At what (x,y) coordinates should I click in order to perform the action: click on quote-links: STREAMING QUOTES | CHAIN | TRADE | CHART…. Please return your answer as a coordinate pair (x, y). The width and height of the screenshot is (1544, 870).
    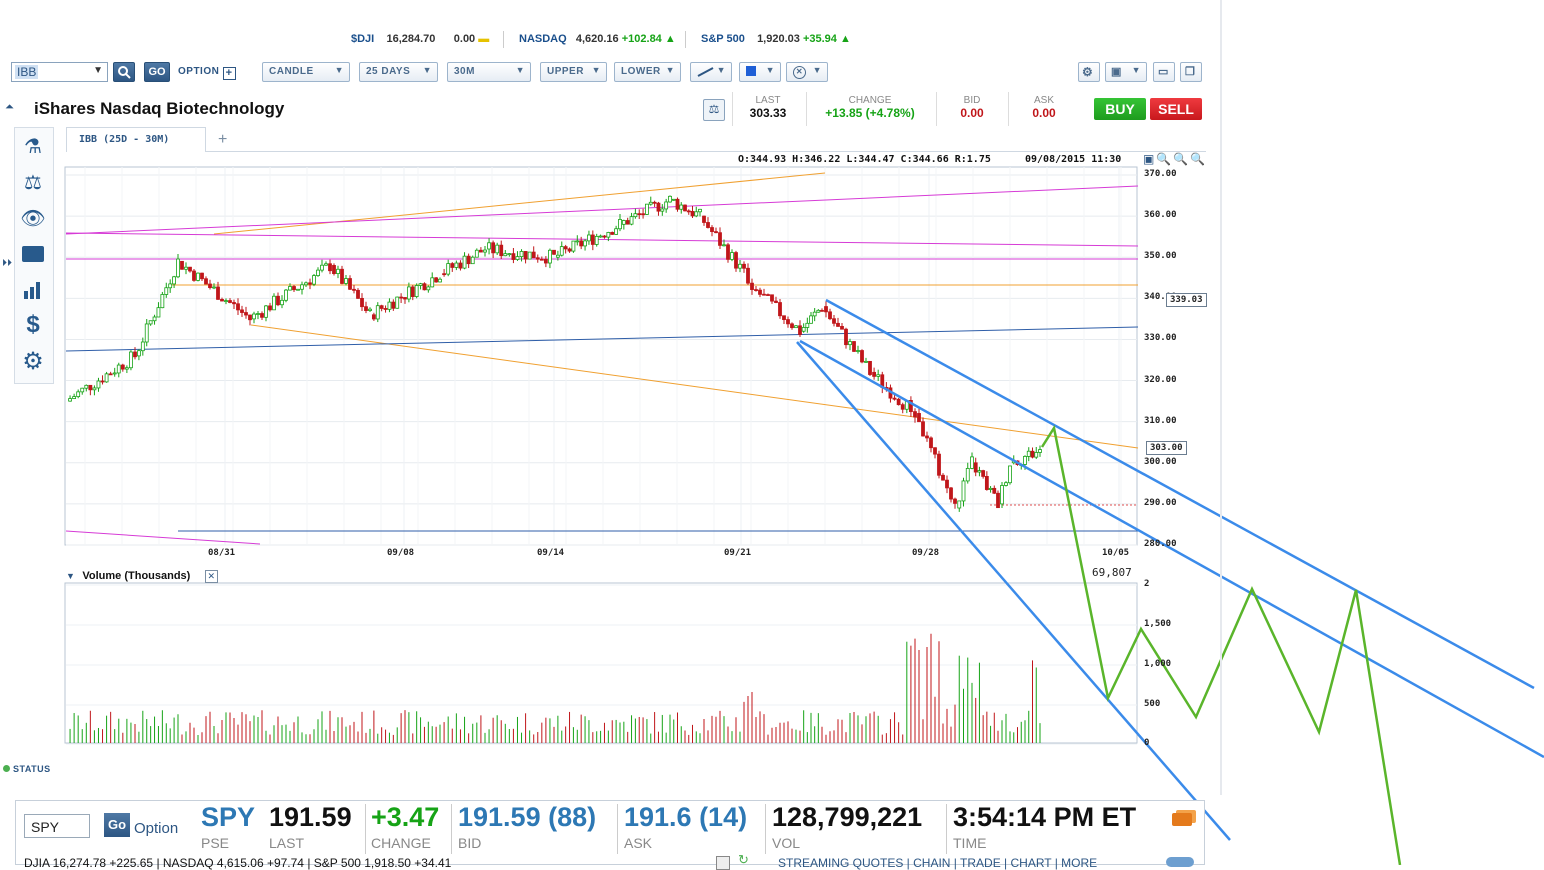
    Looking at the image, I should click on (937, 863).